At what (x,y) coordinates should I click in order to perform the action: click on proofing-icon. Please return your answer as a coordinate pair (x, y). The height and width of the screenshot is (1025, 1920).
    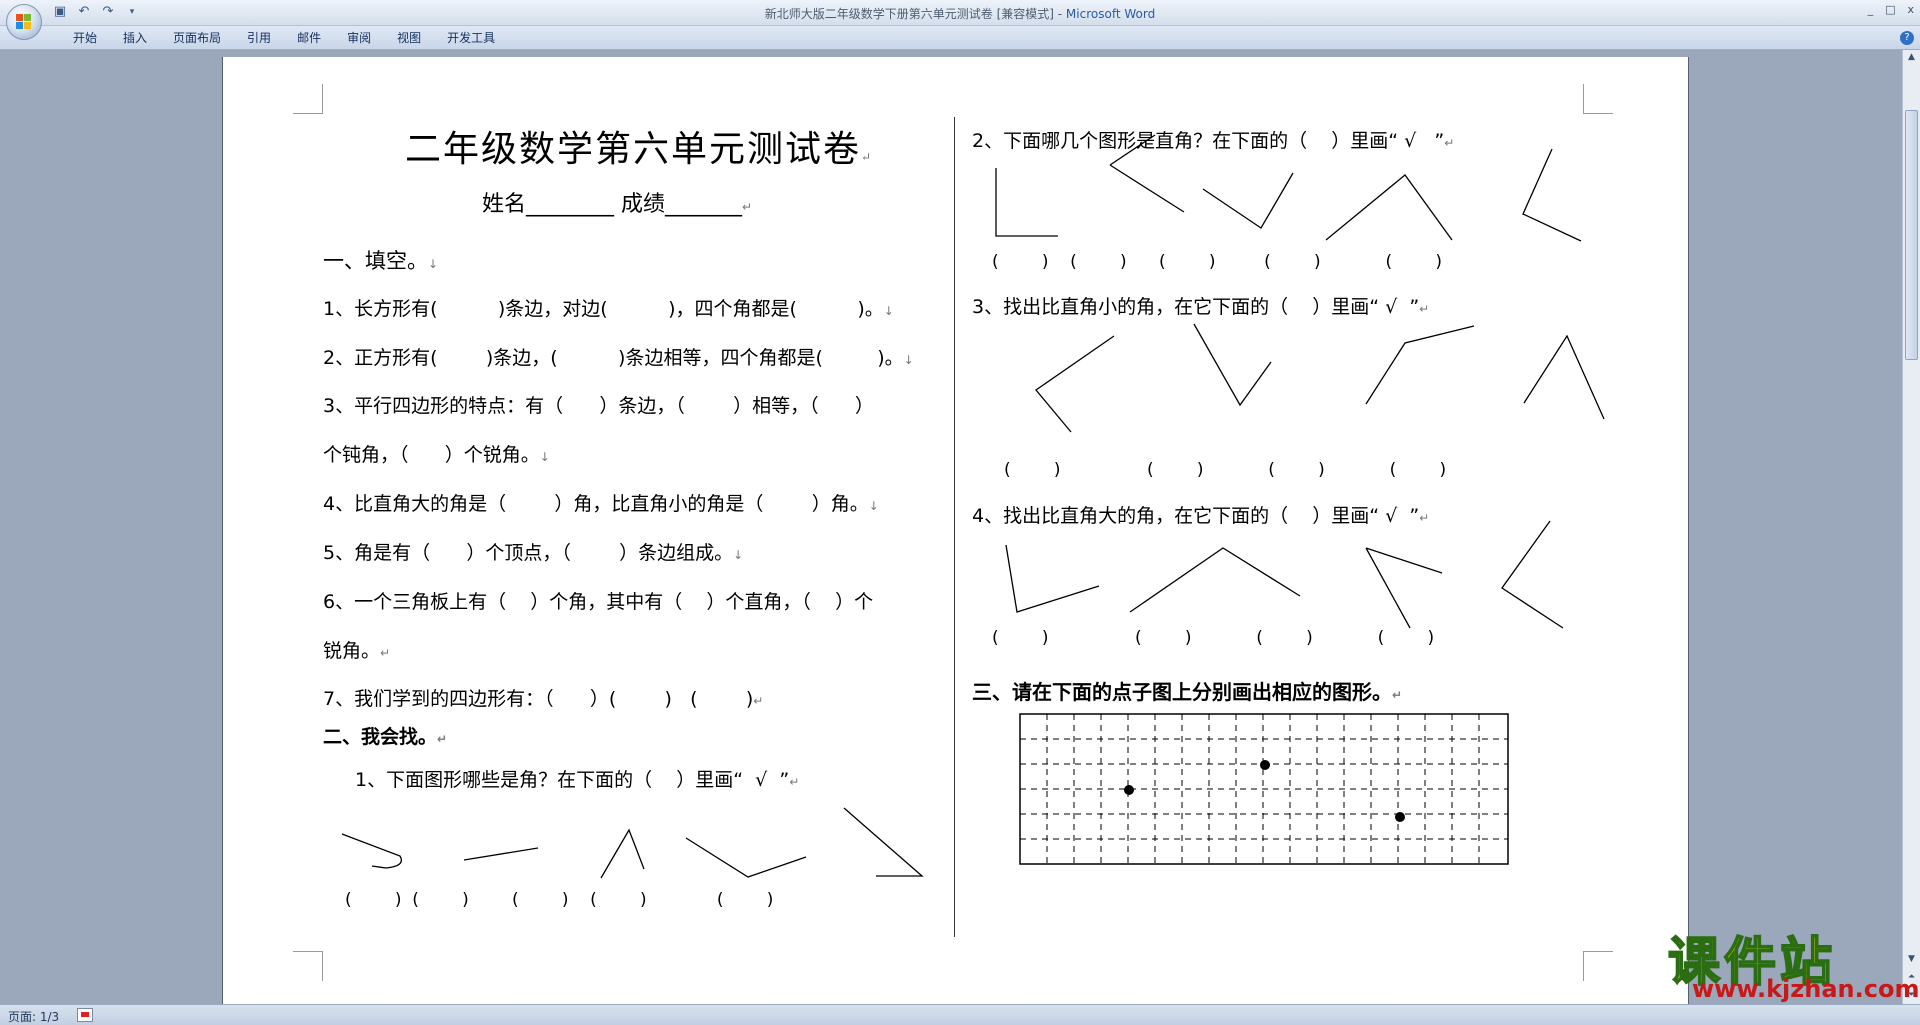
    Looking at the image, I should click on (85, 1015).